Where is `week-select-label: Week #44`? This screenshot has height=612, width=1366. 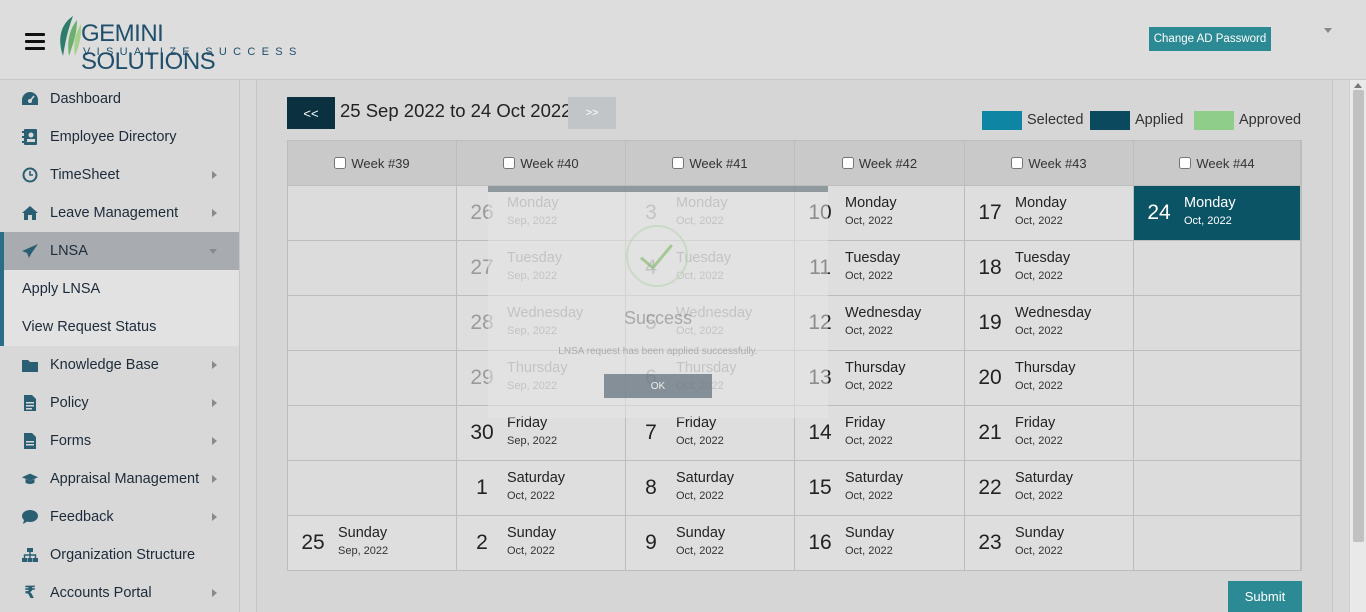
week-select-label: Week #44 is located at coordinates (1217, 163).